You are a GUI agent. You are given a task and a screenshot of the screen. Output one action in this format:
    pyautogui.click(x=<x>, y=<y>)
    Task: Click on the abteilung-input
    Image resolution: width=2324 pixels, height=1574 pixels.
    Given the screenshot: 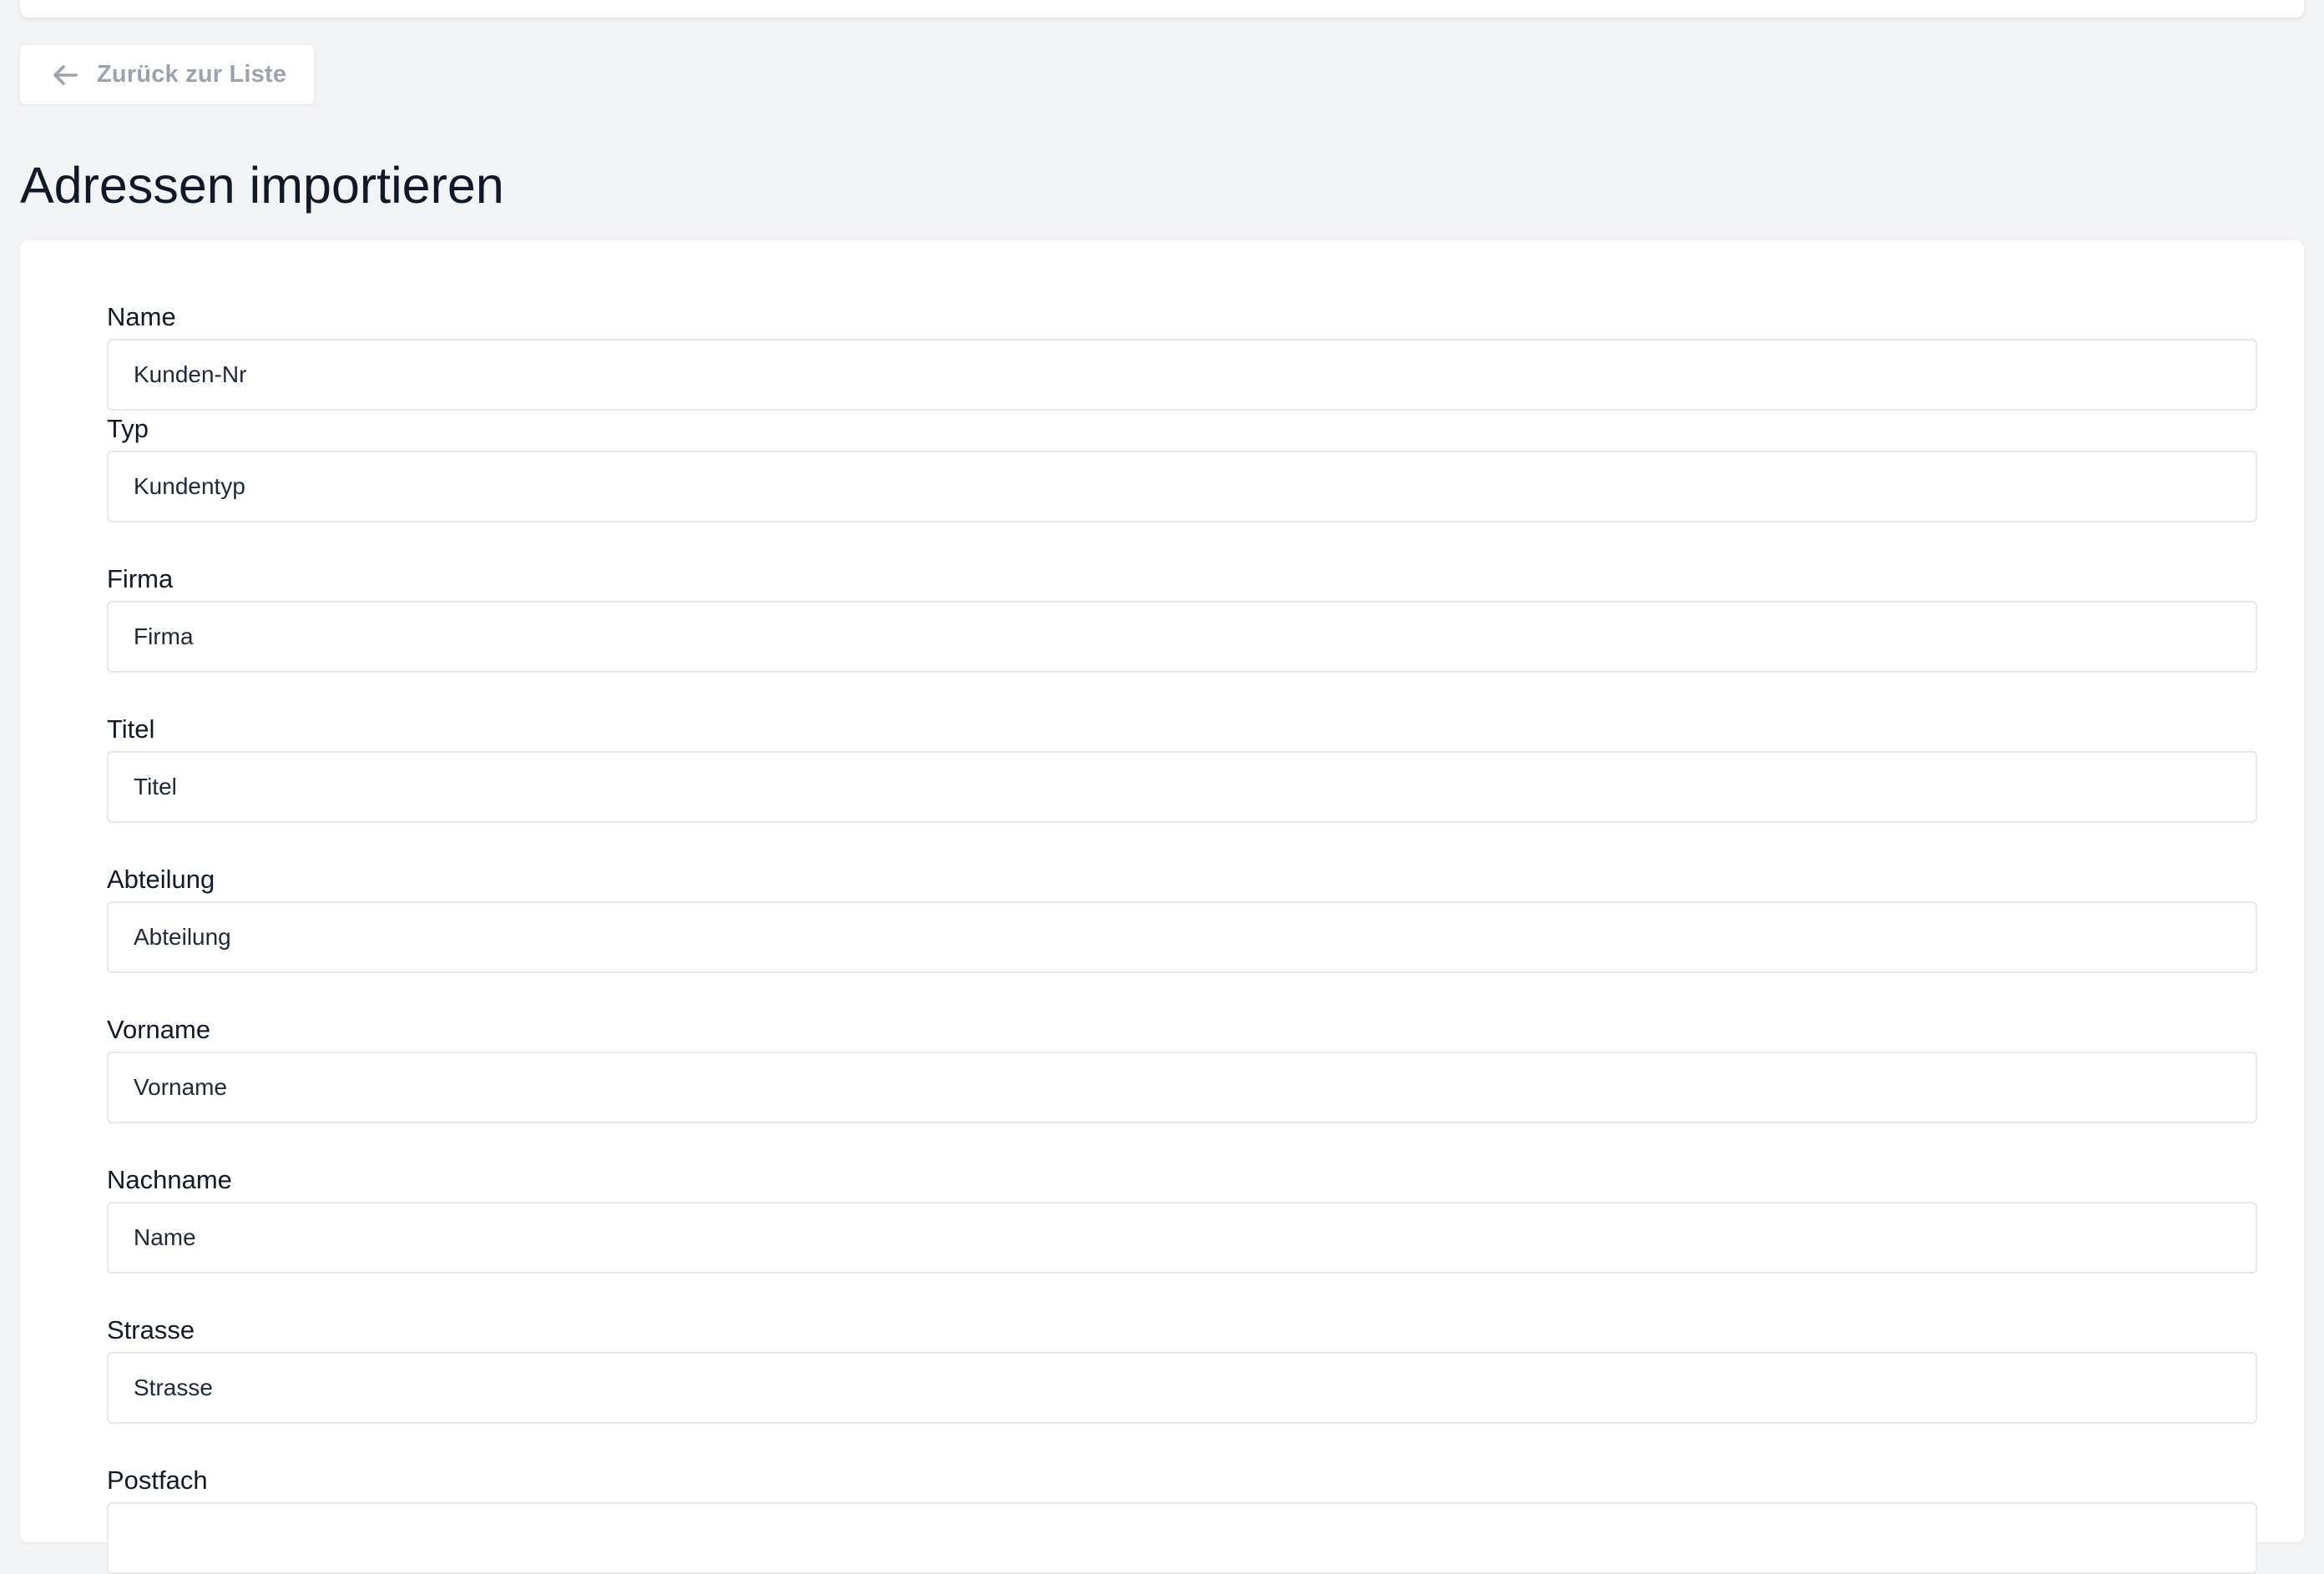 What is the action you would take?
    pyautogui.click(x=1182, y=937)
    